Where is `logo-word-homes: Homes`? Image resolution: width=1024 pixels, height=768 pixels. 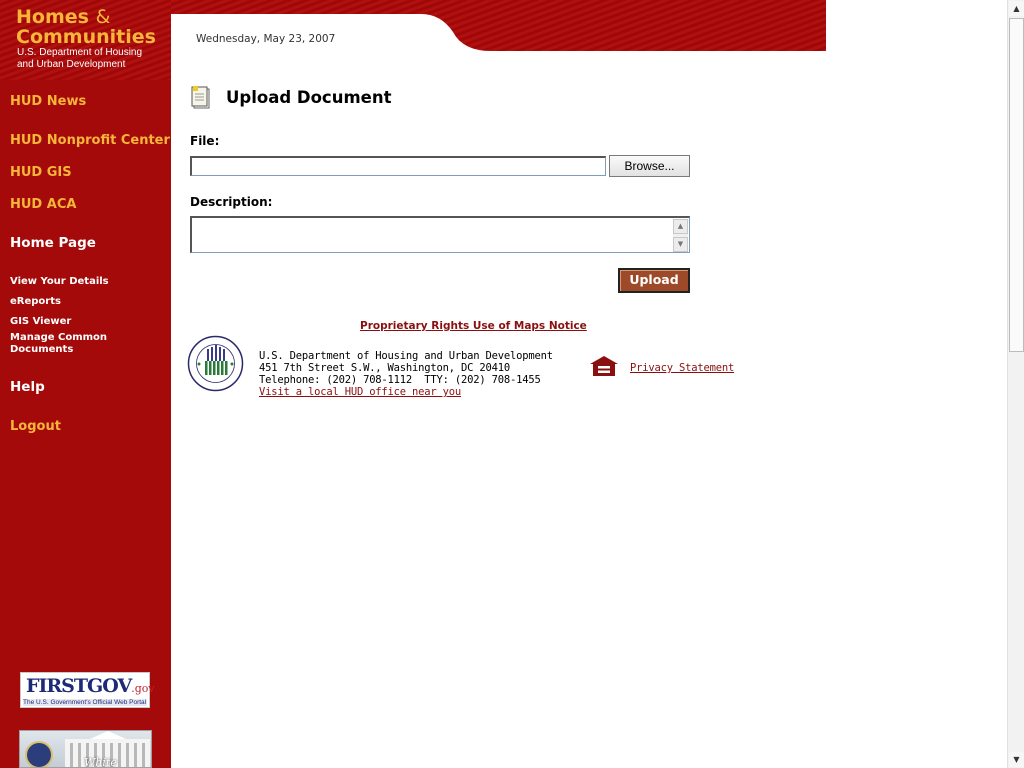 logo-word-homes: Homes is located at coordinates (52, 17).